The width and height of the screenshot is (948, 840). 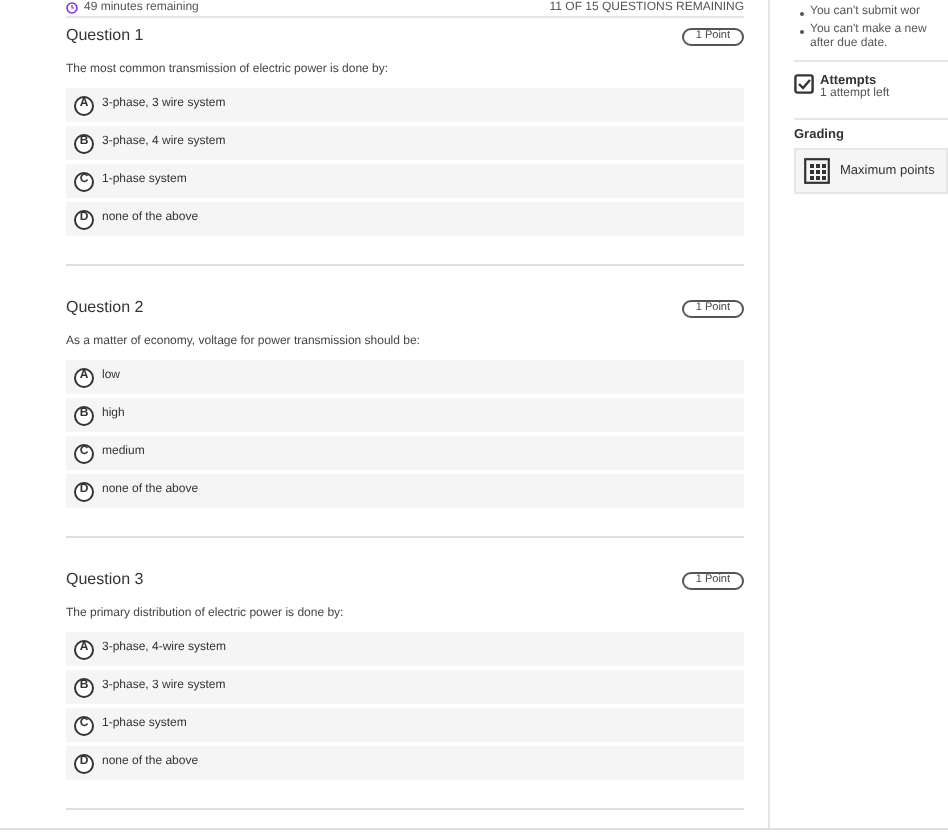 I want to click on question-title: Question 3, so click(x=105, y=580).